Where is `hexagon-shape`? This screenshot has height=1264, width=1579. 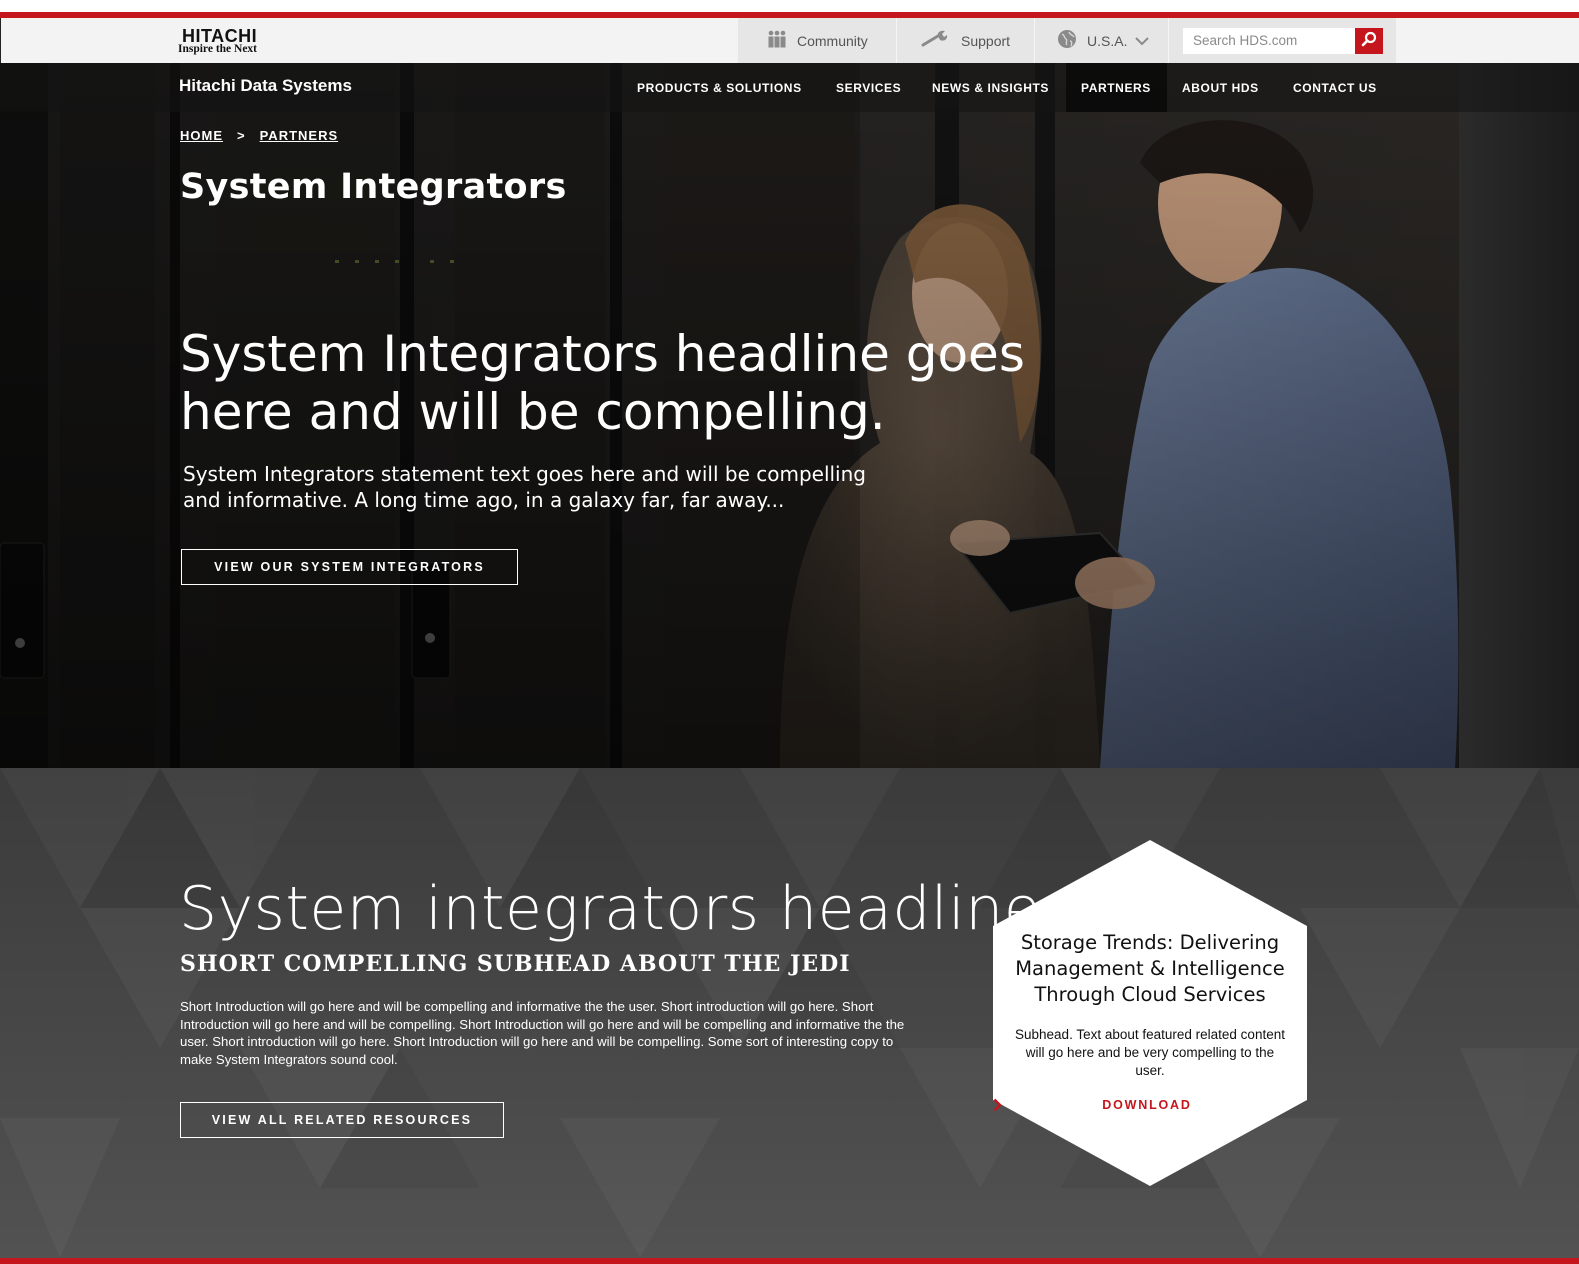 hexagon-shape is located at coordinates (1150, 1013).